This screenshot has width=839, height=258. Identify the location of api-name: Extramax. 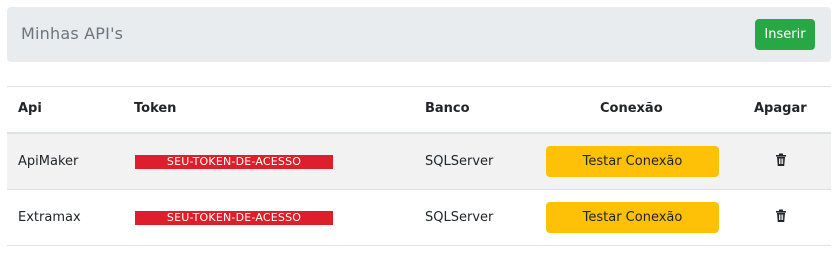
(49, 217).